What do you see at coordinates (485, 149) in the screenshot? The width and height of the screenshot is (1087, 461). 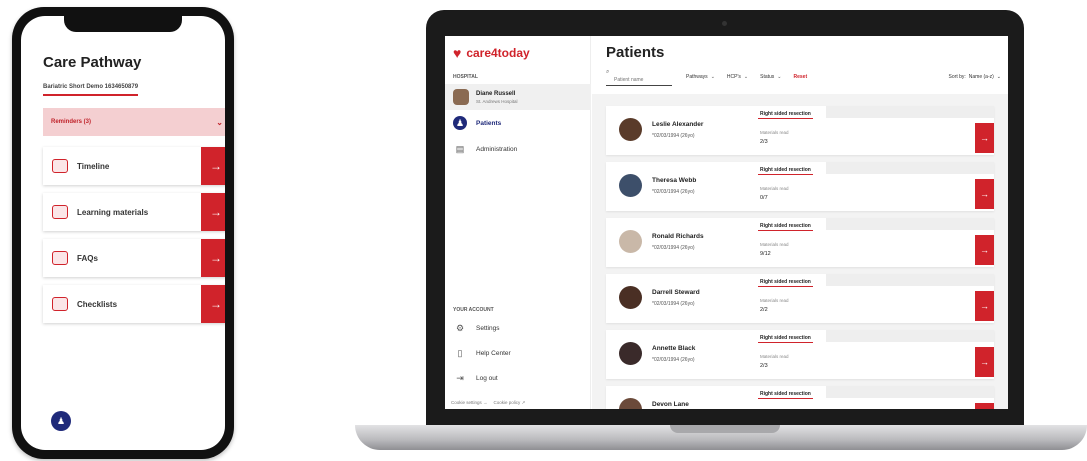 I see `sidebar-item-administration: ▤ Administration` at bounding box center [485, 149].